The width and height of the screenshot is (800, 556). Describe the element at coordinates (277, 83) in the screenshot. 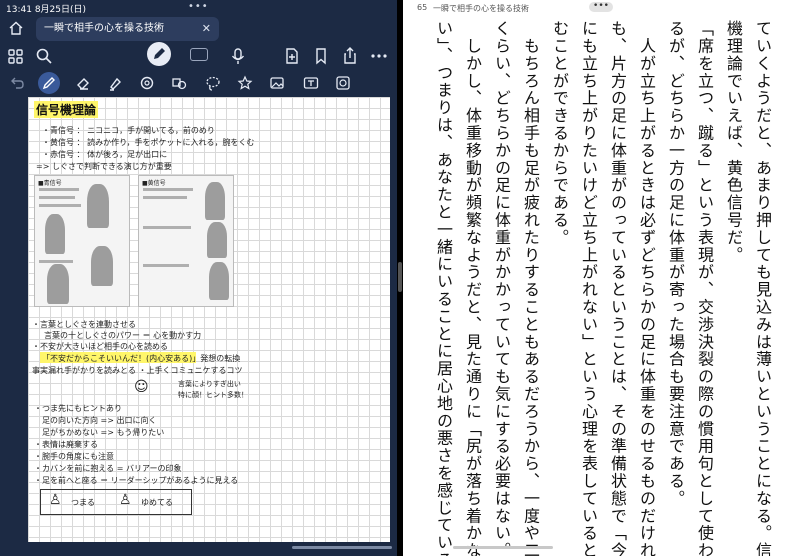

I see `image-icon` at that location.